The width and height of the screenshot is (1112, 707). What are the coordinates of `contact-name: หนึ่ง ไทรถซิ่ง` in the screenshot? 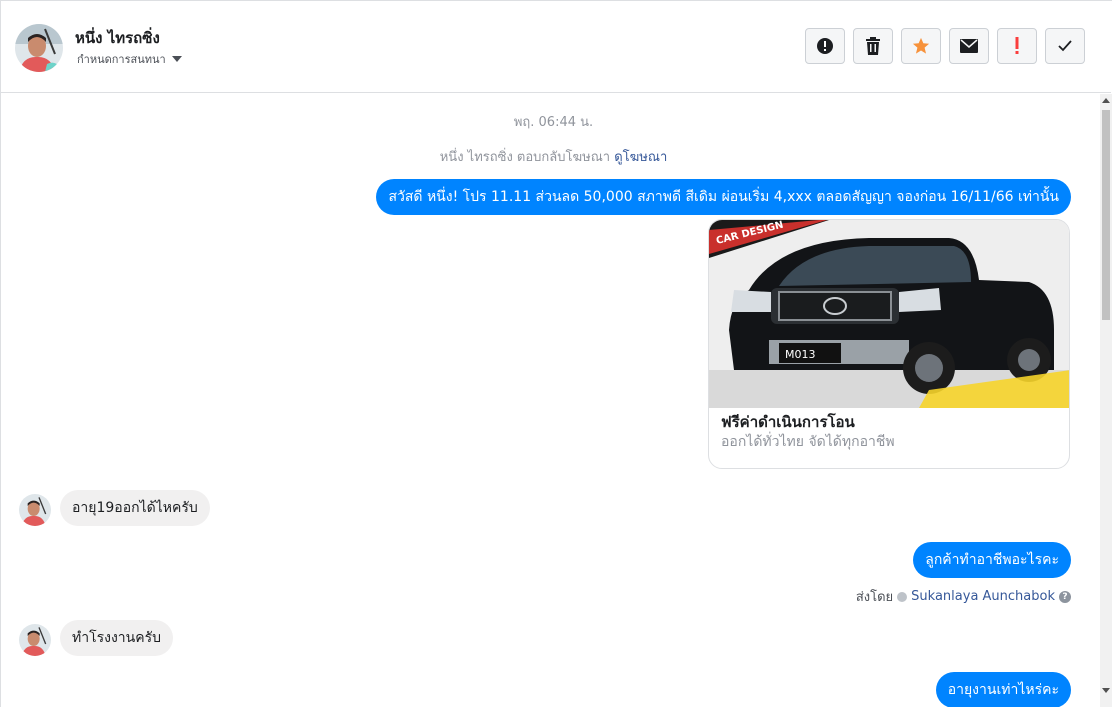 It's located at (117, 38).